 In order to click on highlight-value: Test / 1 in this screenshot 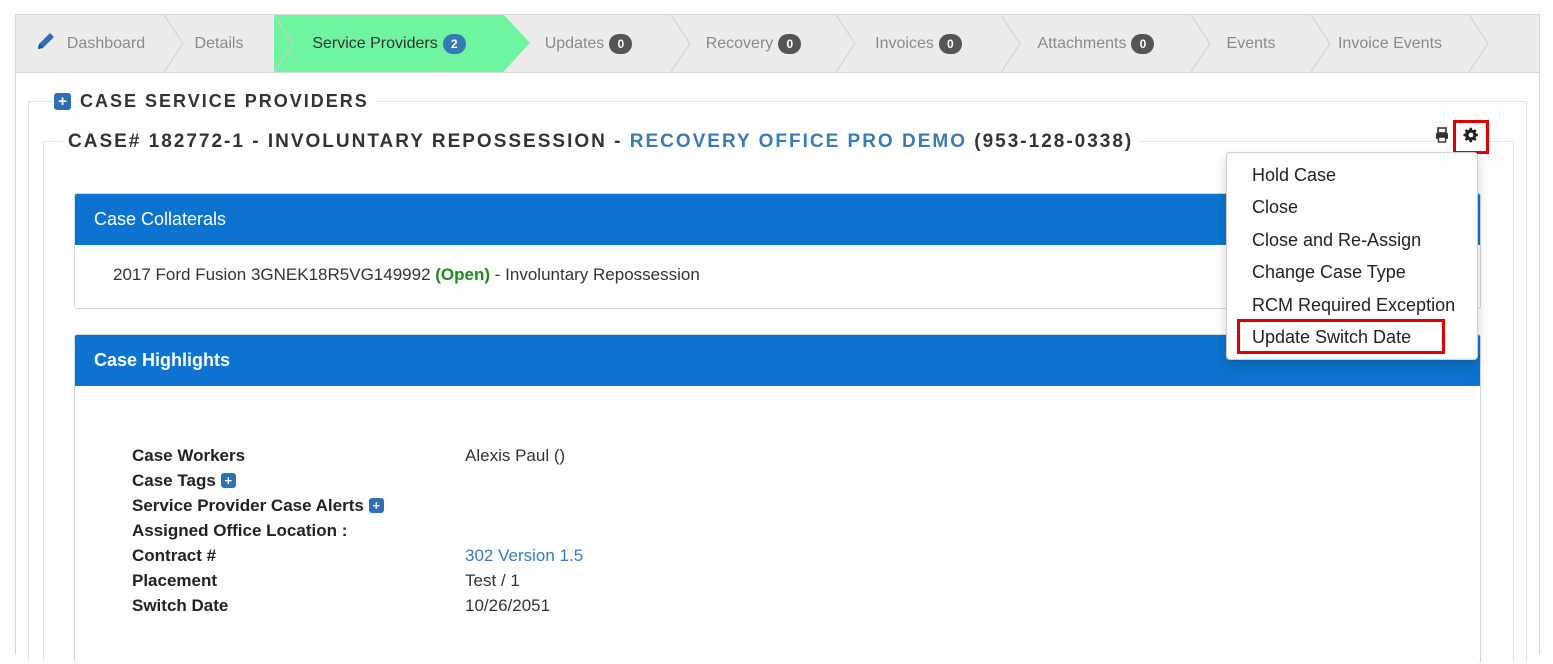, I will do `click(492, 580)`.